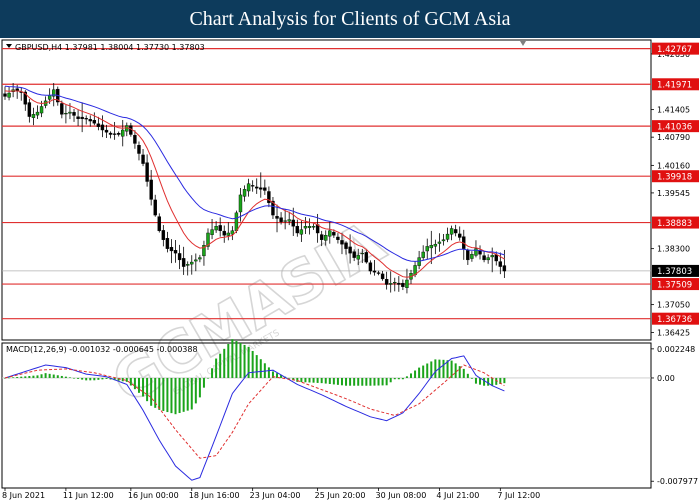  What do you see at coordinates (673, 305) in the screenshot?
I see `price-tick-label: 1.37050` at bounding box center [673, 305].